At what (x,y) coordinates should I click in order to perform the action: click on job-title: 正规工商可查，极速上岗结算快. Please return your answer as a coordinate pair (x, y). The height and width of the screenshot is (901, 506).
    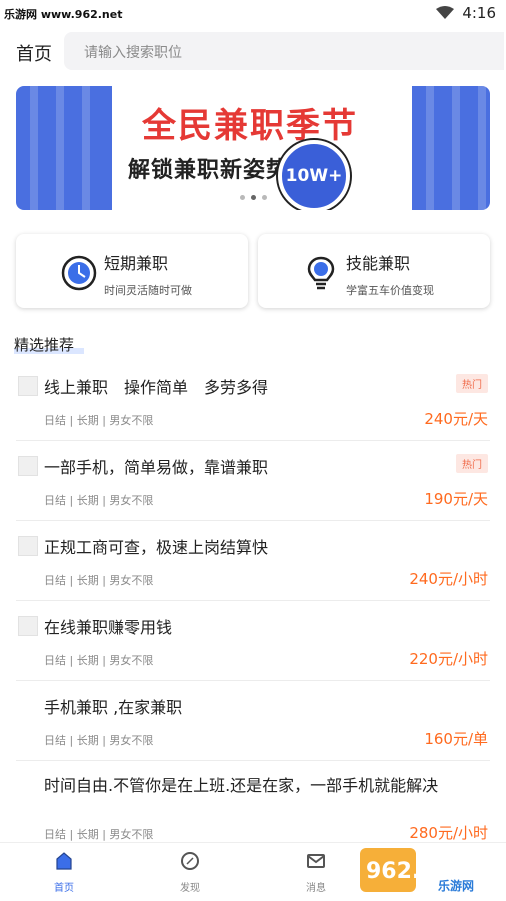
    Looking at the image, I should click on (156, 547).